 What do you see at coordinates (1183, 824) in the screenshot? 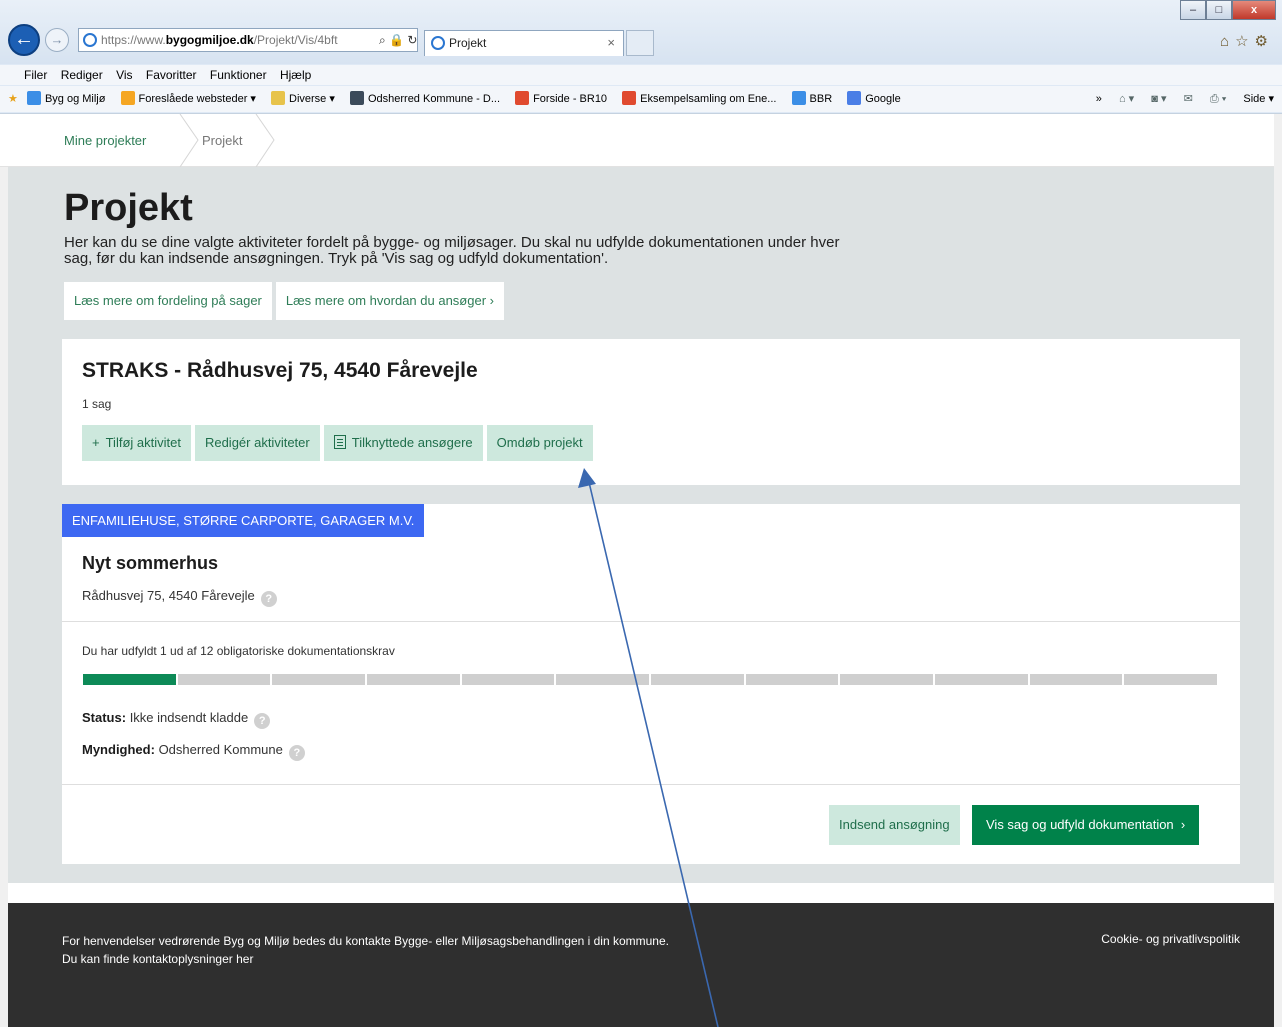
I see `chevron-right-icon: ›` at bounding box center [1183, 824].